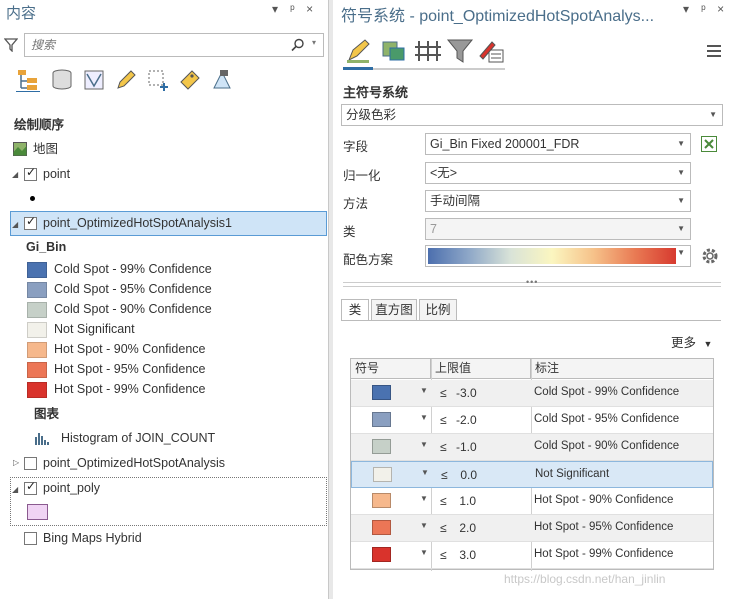 Image resolution: width=729 pixels, height=599 pixels. What do you see at coordinates (30, 487) in the screenshot?
I see `layer-poly-checkbox` at bounding box center [30, 487].